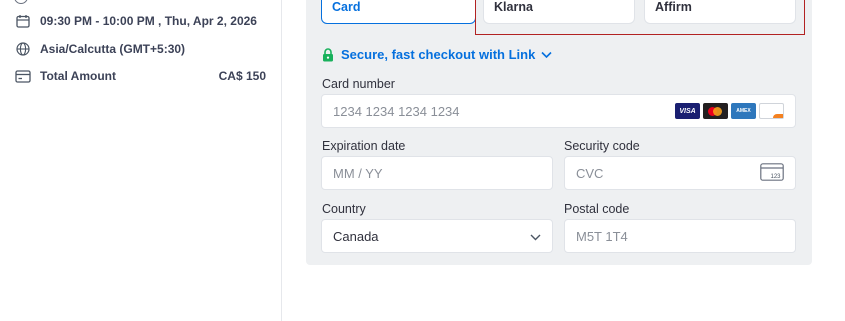 This screenshot has height=321, width=845. I want to click on summary-timezone: Asia/Calcutta (GMT+5:30), so click(113, 49).